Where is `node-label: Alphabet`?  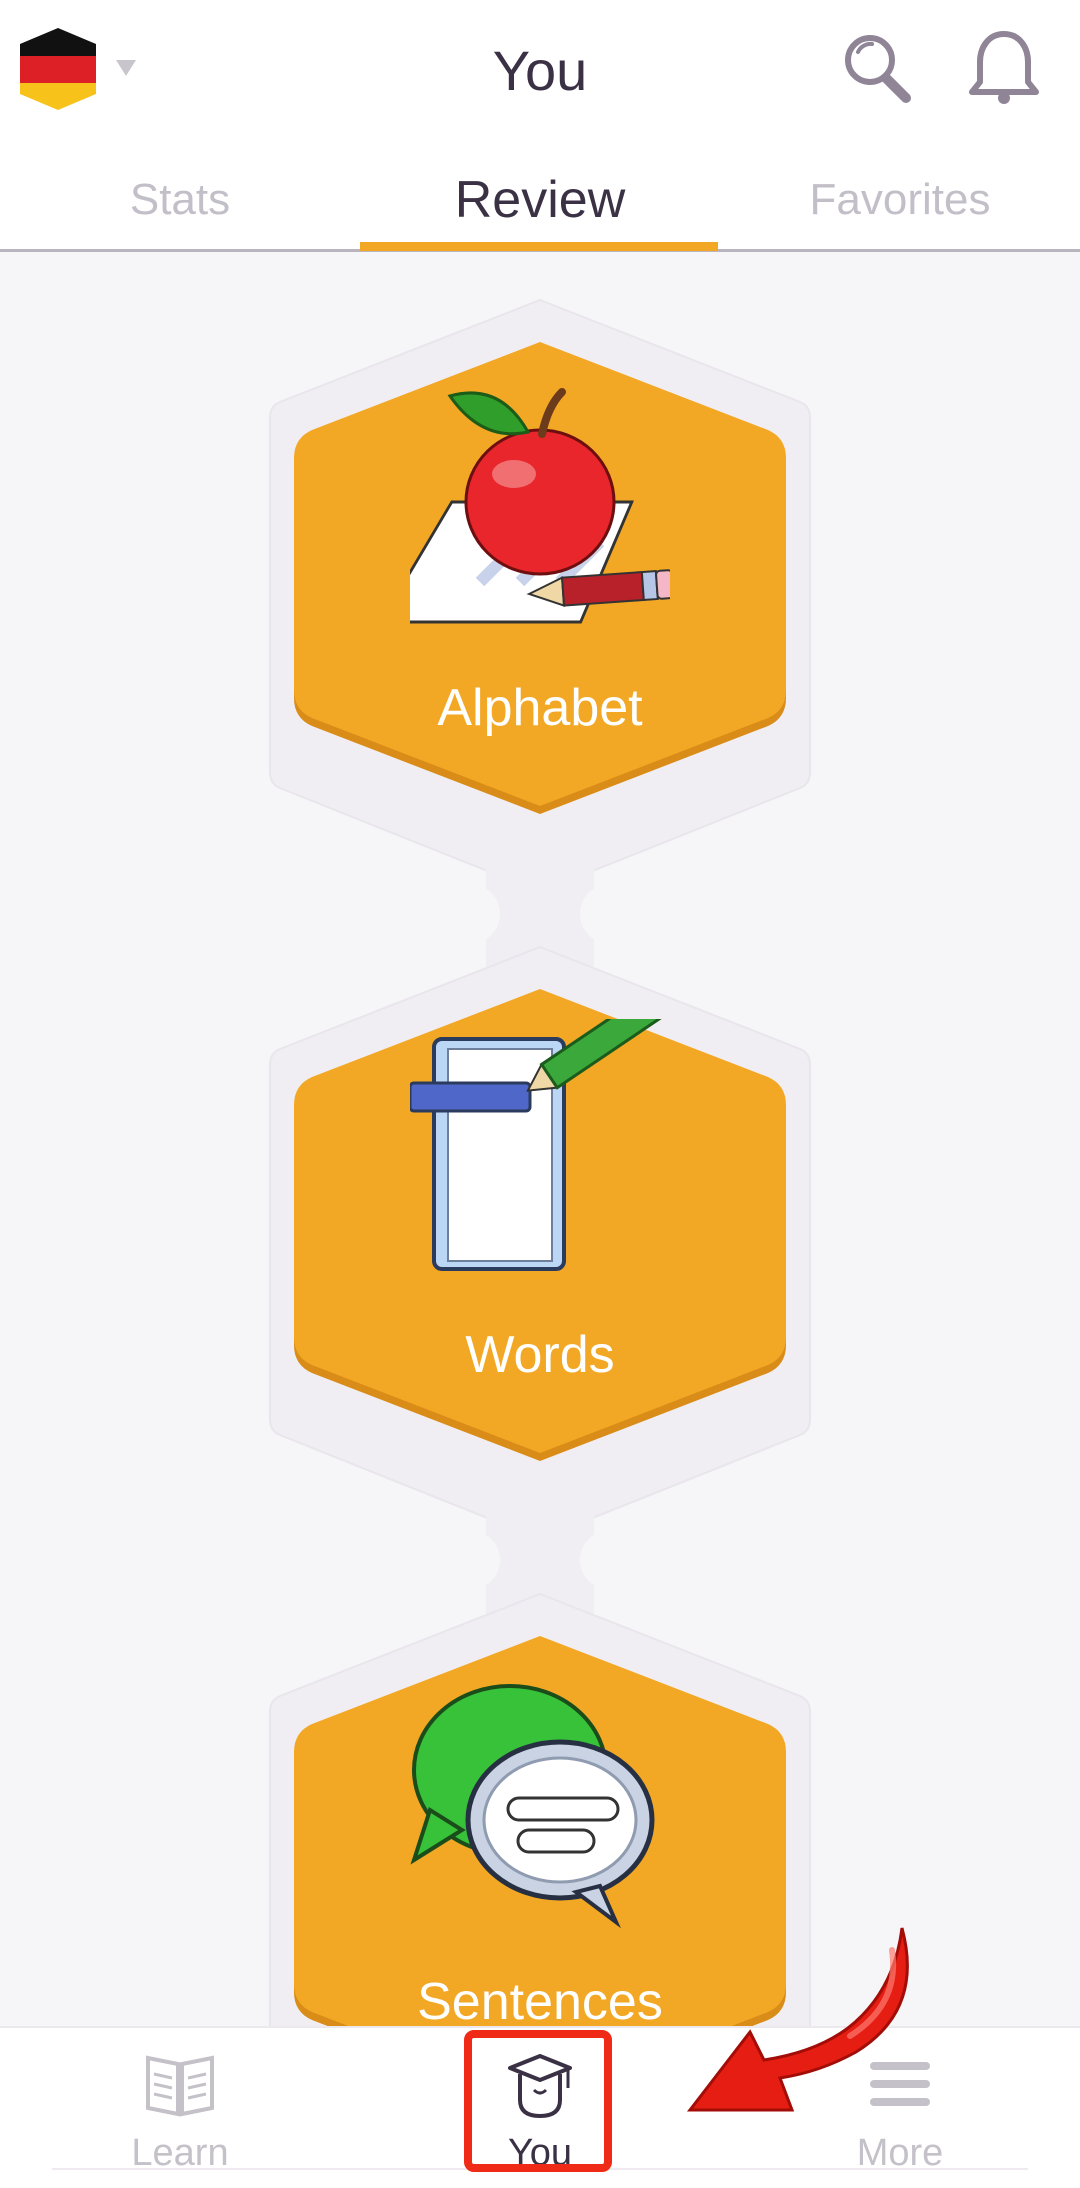 node-label: Alphabet is located at coordinates (540, 708).